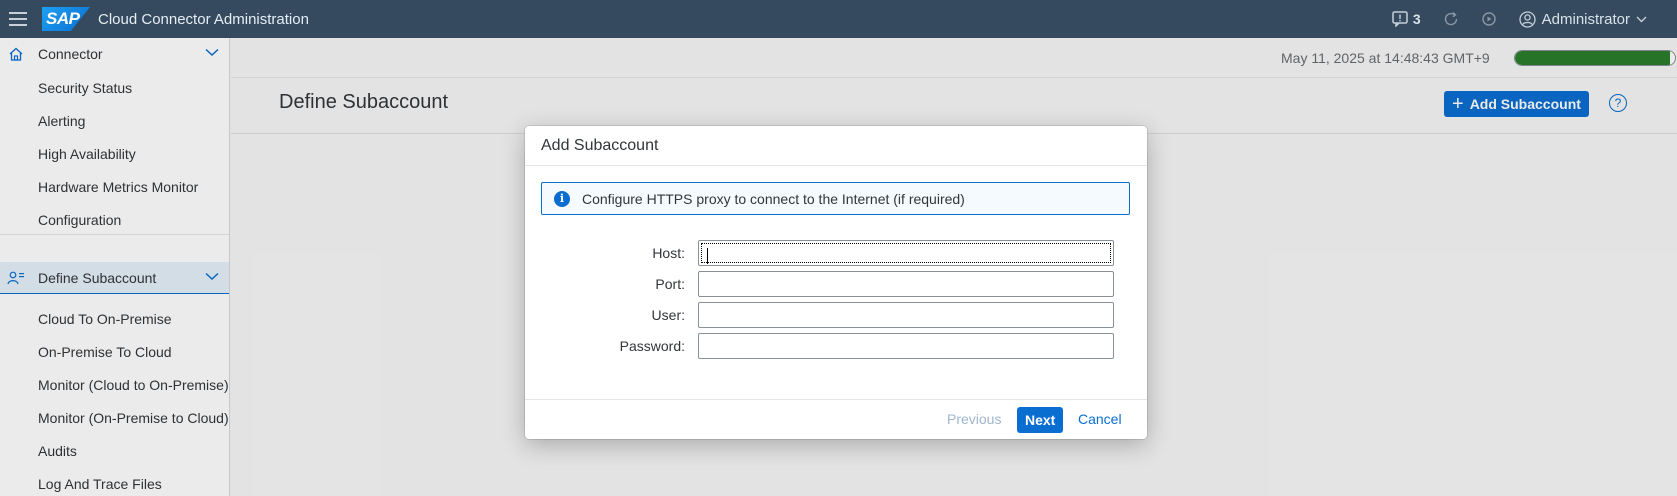 This screenshot has height=496, width=1677. I want to click on previous-button: Previous, so click(974, 419).